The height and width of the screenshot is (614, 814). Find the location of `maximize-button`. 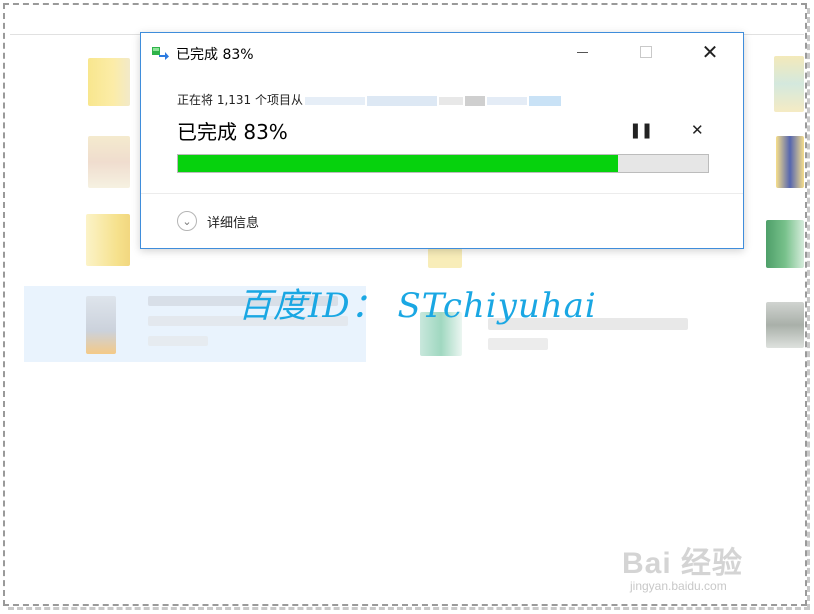

maximize-button is located at coordinates (646, 52).